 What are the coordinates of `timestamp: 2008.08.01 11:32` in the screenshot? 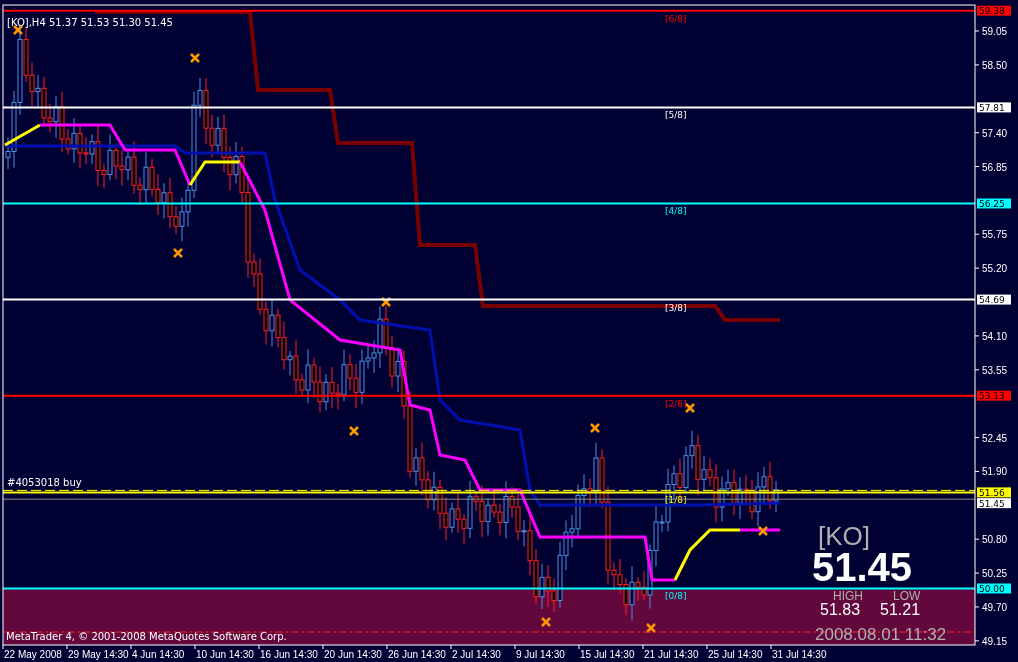 It's located at (881, 634).